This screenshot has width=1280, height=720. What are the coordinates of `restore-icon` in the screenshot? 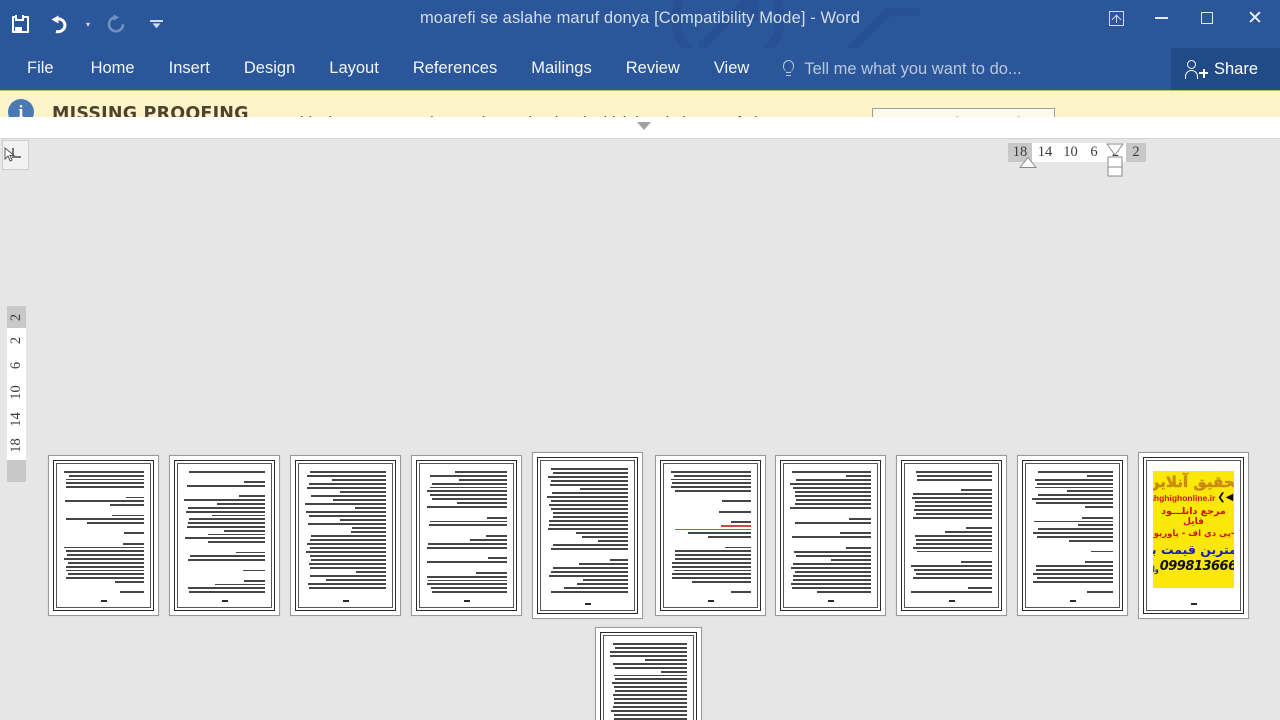 It's located at (1207, 18).